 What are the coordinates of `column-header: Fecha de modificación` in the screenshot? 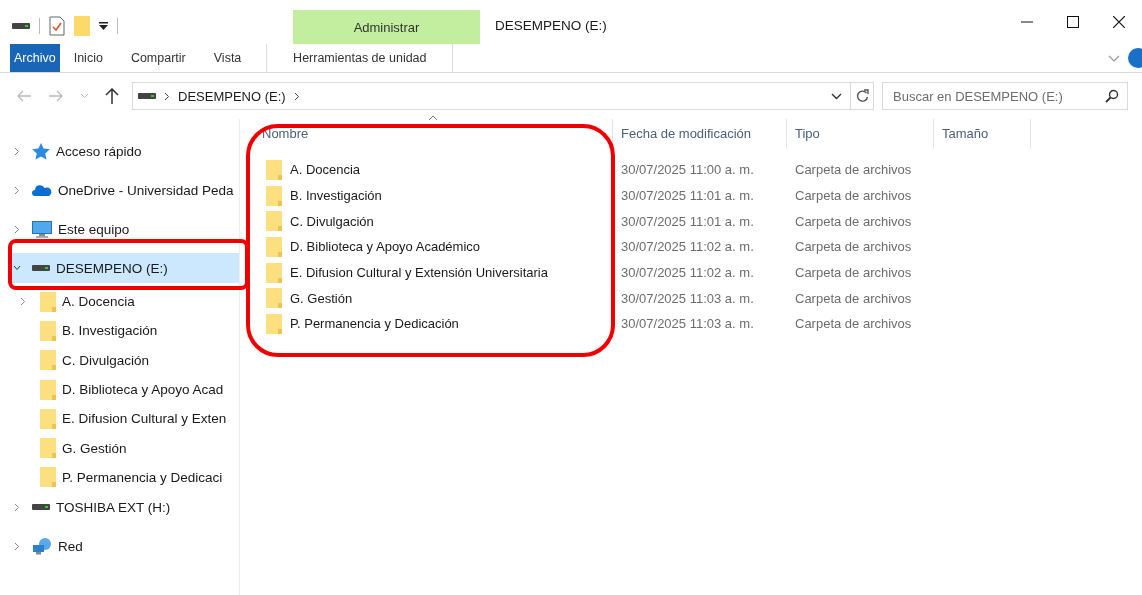 It's located at (700, 134).